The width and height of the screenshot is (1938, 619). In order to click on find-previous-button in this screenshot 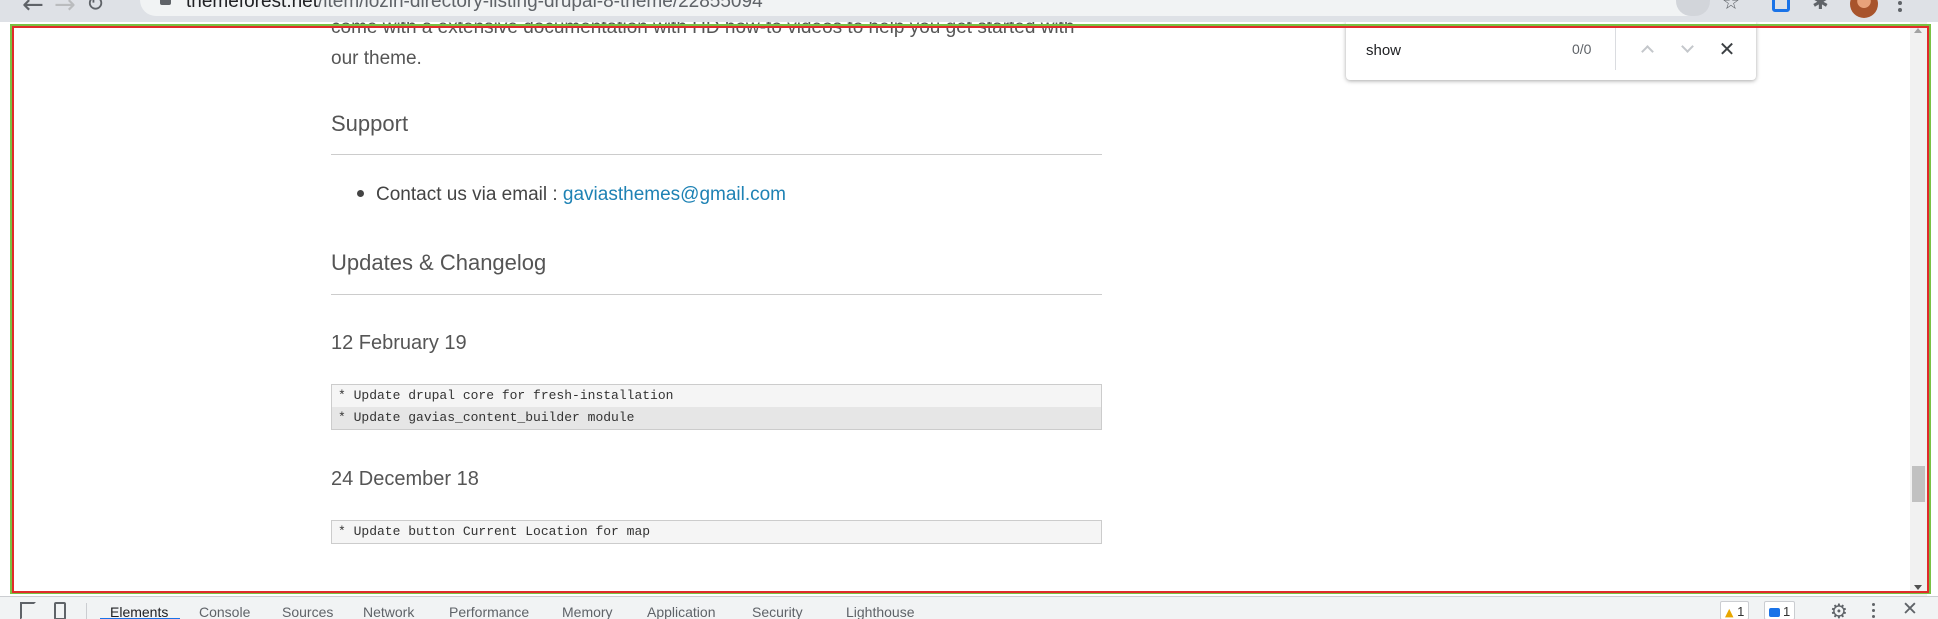, I will do `click(1647, 49)`.